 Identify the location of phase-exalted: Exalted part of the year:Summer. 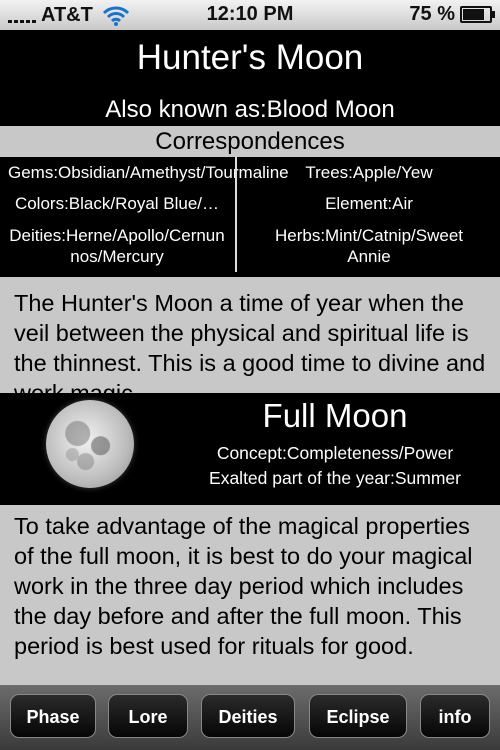
(335, 478).